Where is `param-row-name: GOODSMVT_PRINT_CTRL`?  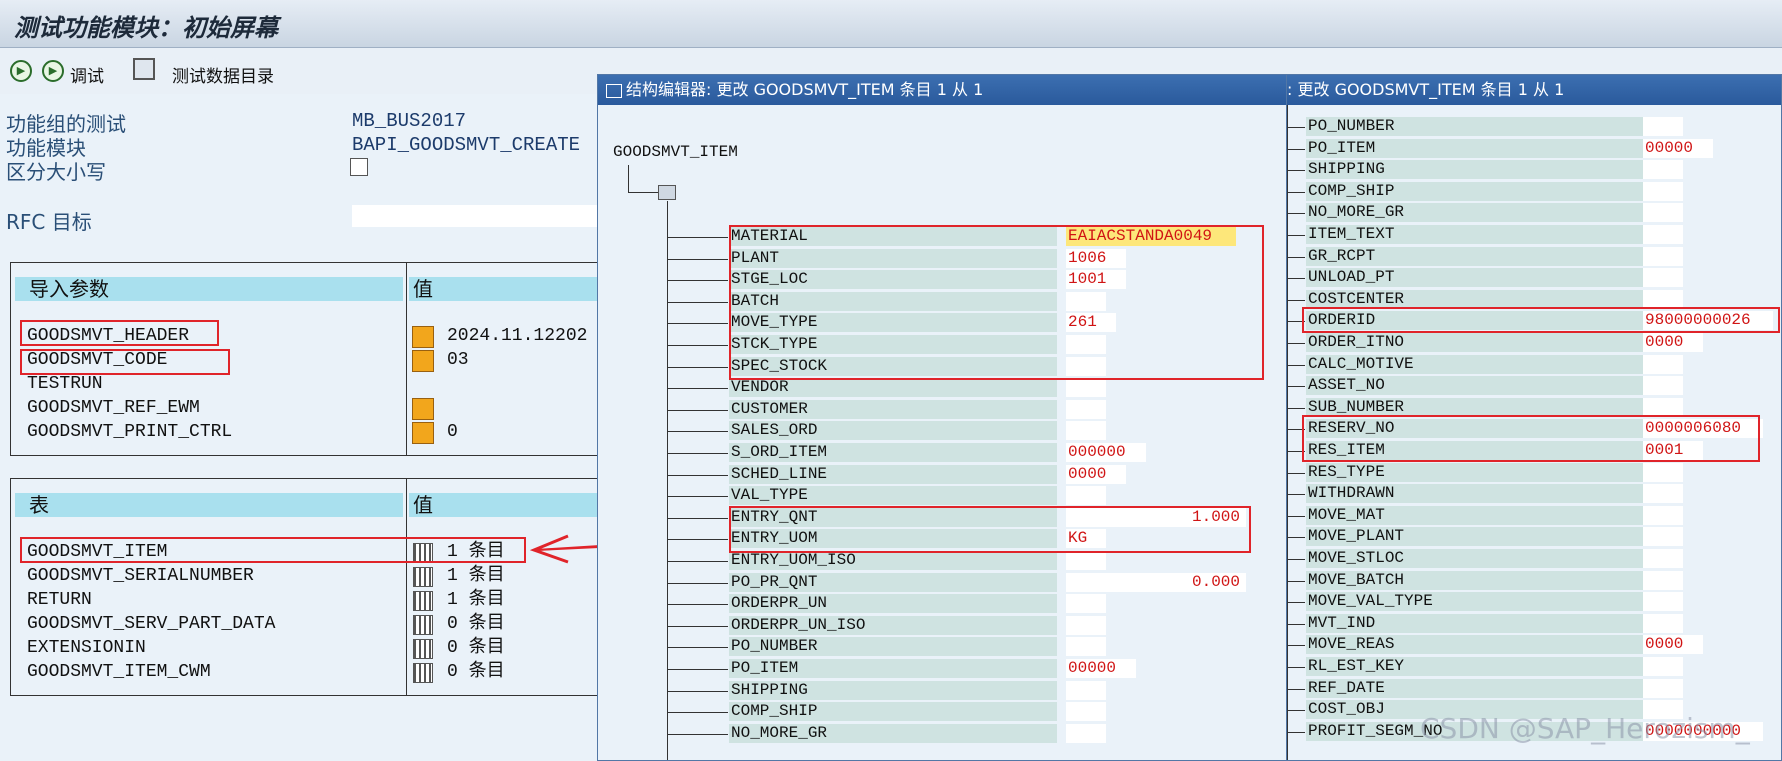
param-row-name: GOODSMVT_PRINT_CTRL is located at coordinates (130, 432).